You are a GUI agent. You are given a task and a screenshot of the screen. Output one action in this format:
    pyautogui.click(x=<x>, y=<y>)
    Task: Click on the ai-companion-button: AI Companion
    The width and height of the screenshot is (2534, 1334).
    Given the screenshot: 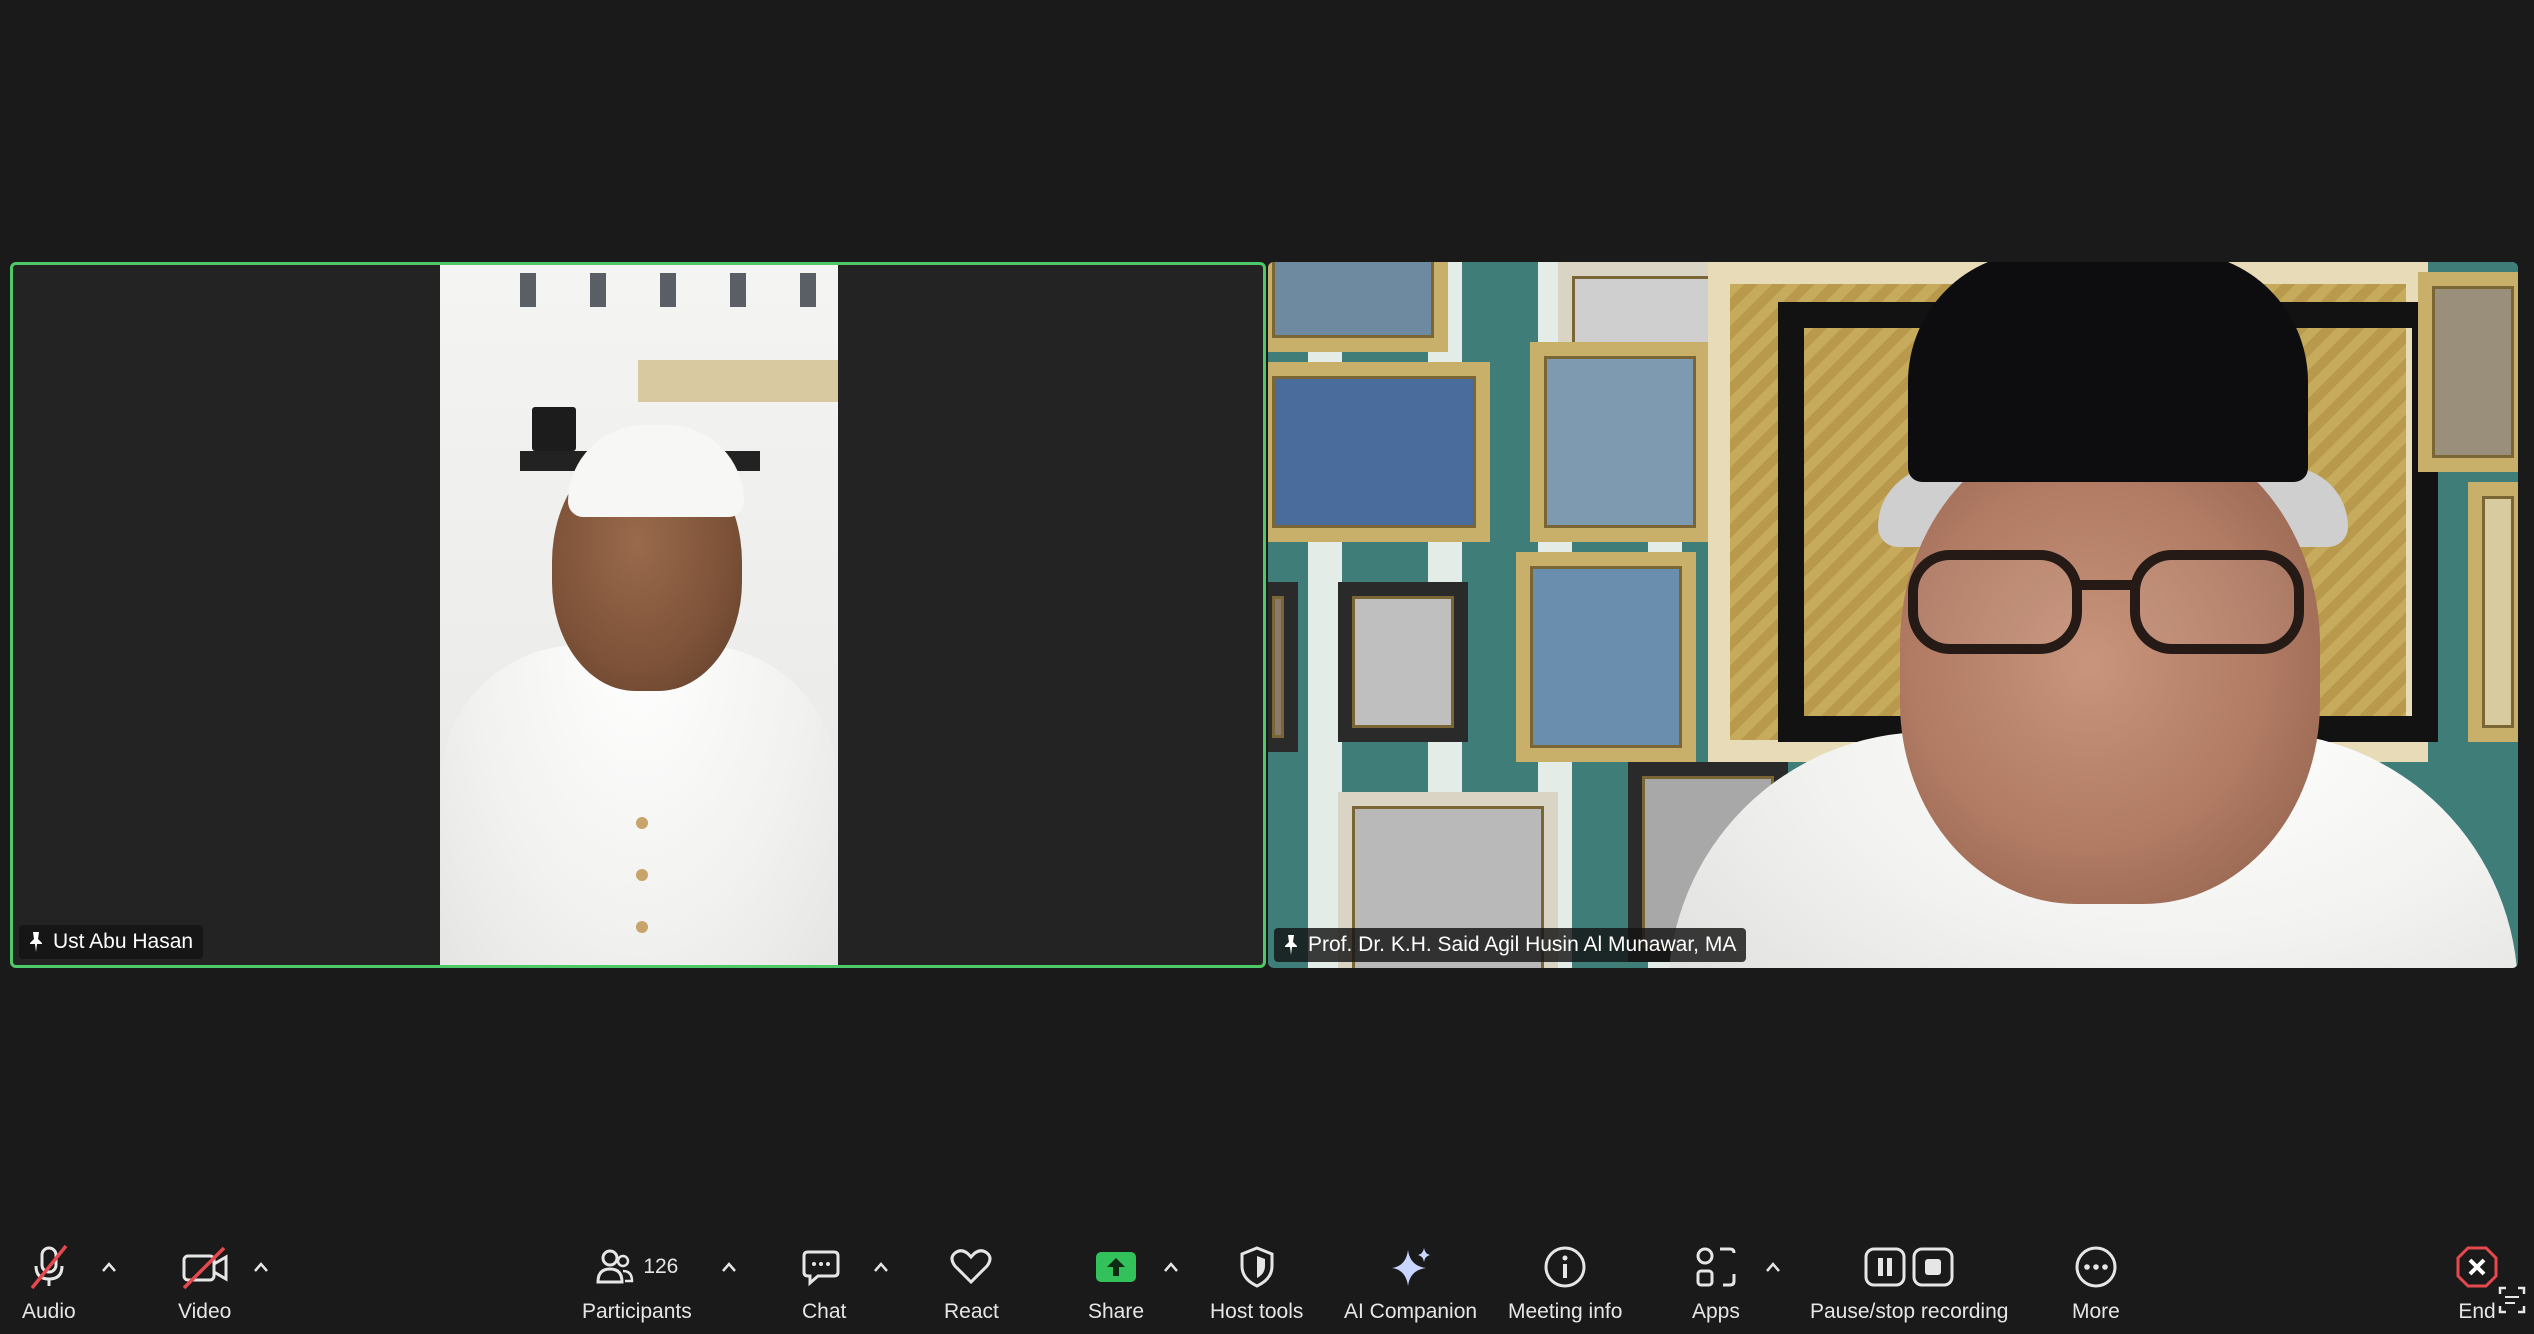 What is the action you would take?
    pyautogui.click(x=1410, y=1284)
    